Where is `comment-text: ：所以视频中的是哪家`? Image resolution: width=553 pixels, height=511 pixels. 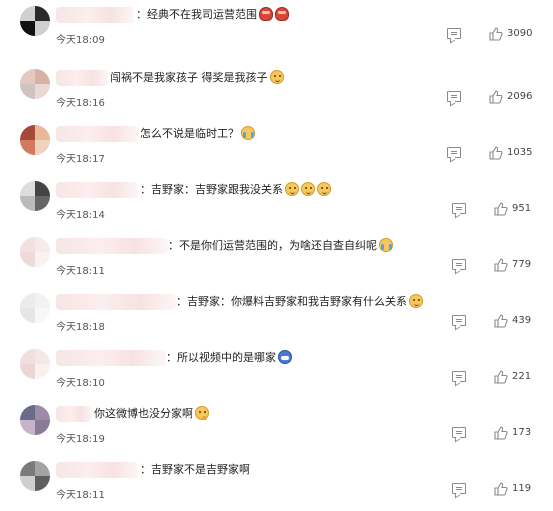 comment-text: ：所以视频中的是哪家 is located at coordinates (229, 358).